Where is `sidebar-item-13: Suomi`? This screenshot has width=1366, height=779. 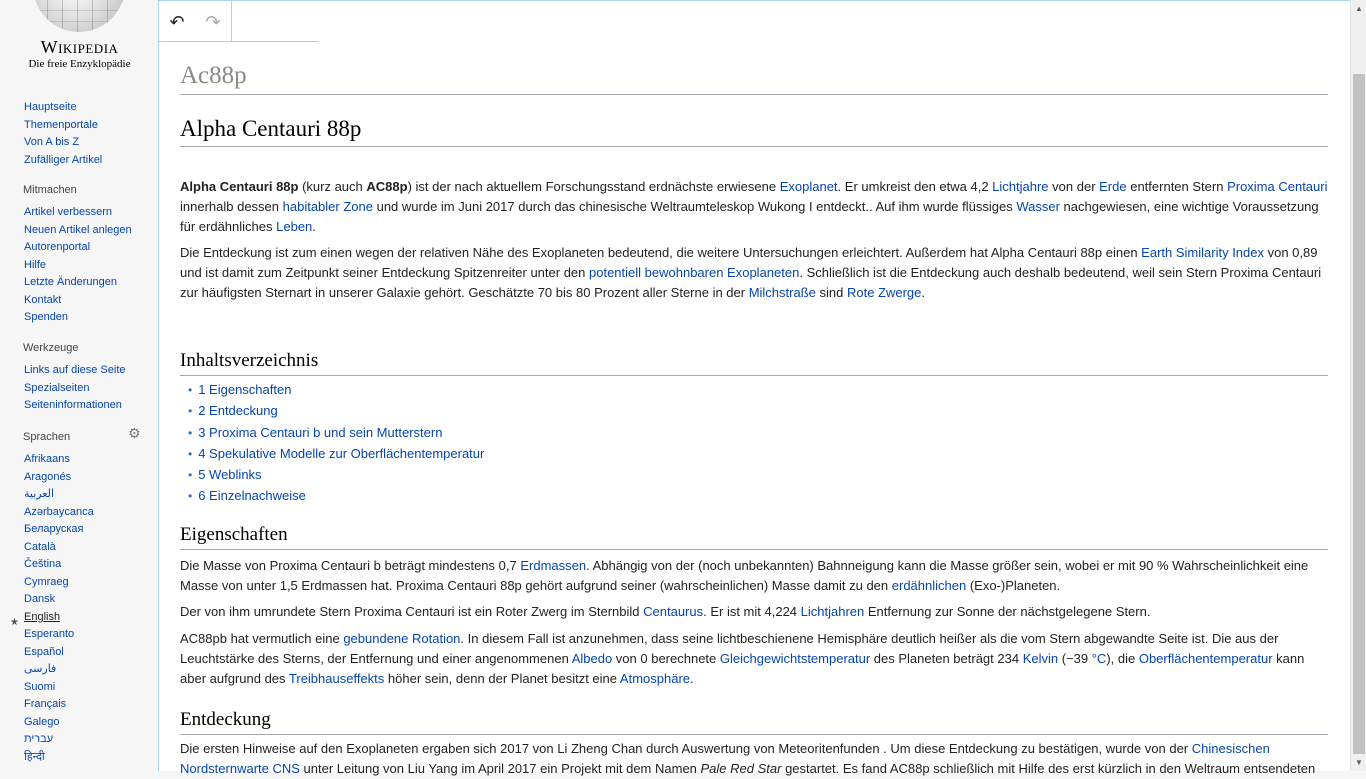
sidebar-item-13: Suomi is located at coordinates (86, 688).